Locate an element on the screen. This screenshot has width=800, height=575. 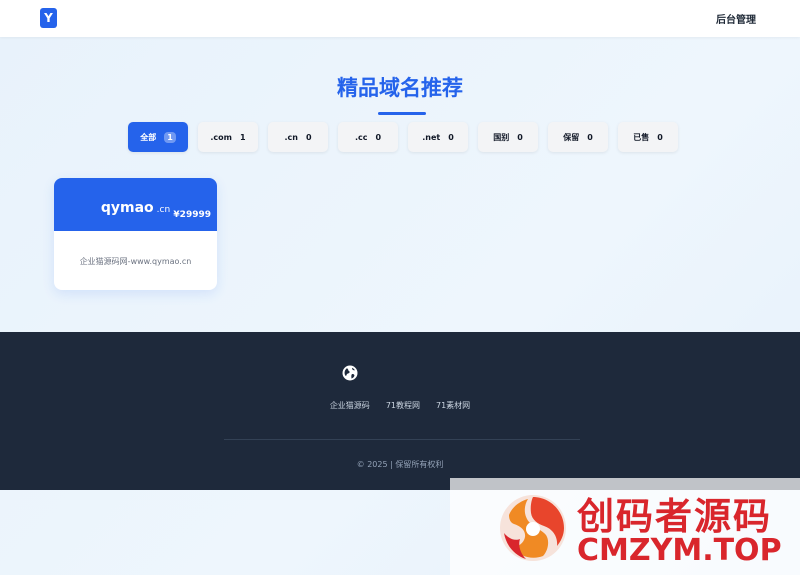
footer-link-71-material: 71素材网 is located at coordinates (453, 405).